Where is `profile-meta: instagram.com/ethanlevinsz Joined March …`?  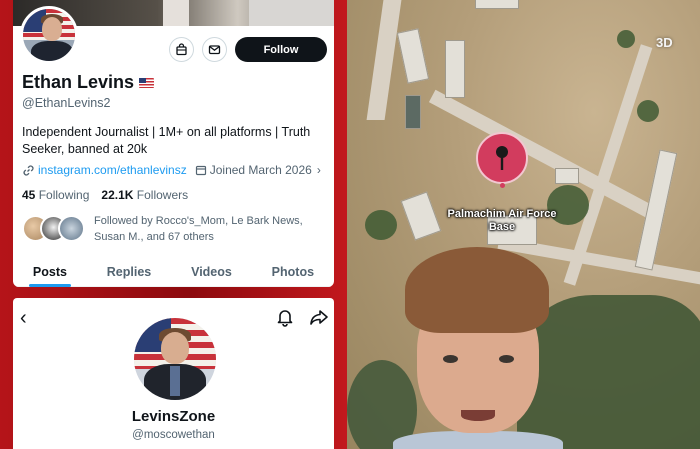 profile-meta: instagram.com/ethanlevinsz Joined March … is located at coordinates (176, 170).